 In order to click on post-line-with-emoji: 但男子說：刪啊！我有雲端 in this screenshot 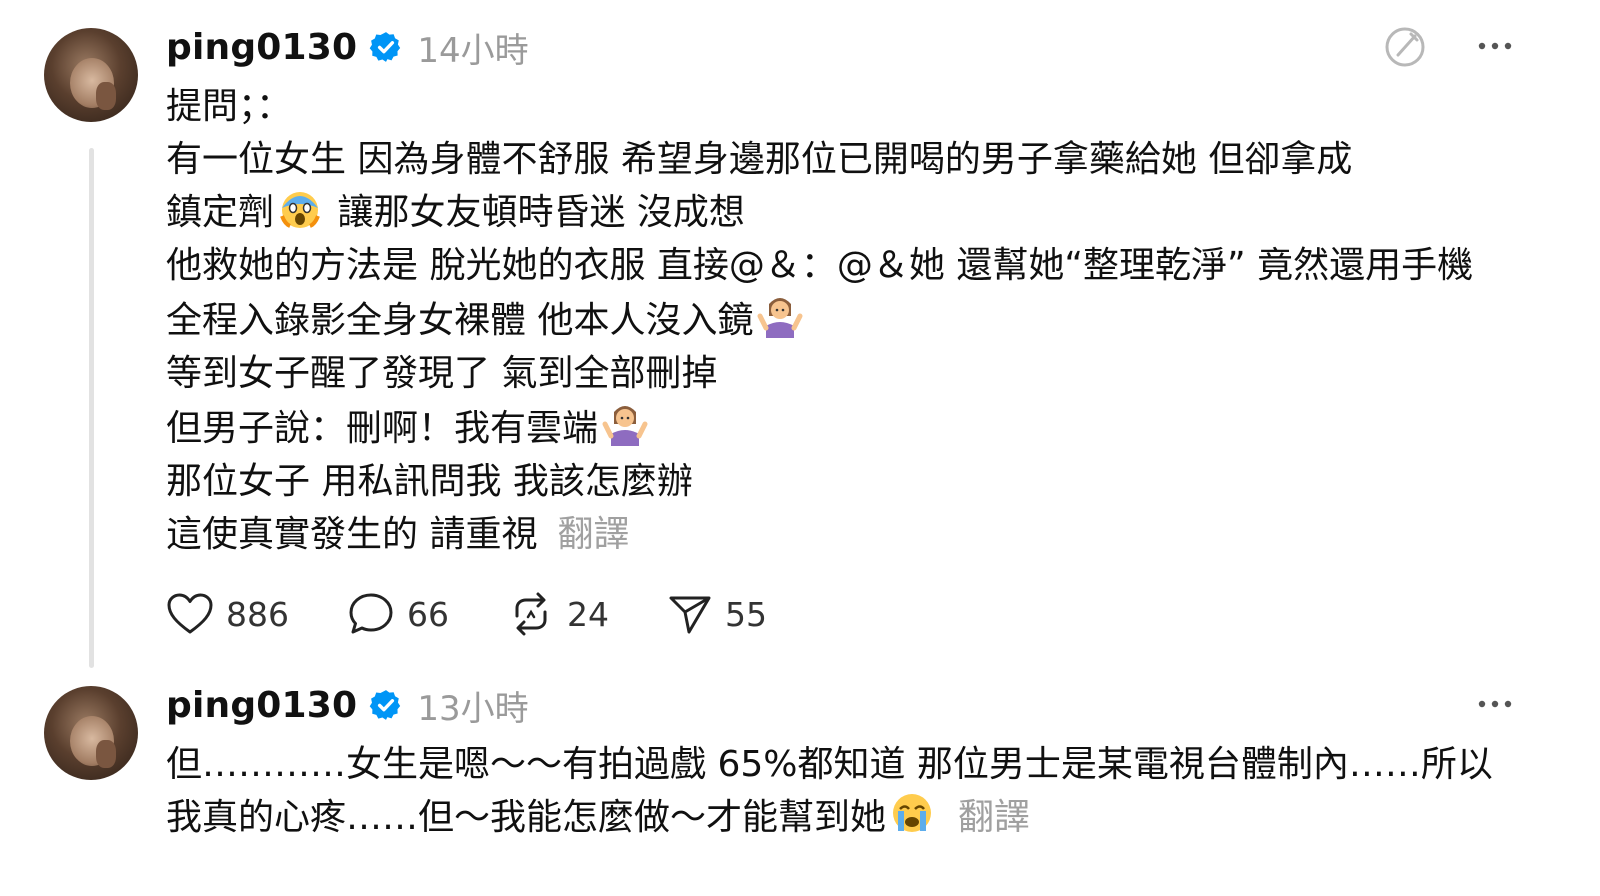, I will do `click(819, 427)`.